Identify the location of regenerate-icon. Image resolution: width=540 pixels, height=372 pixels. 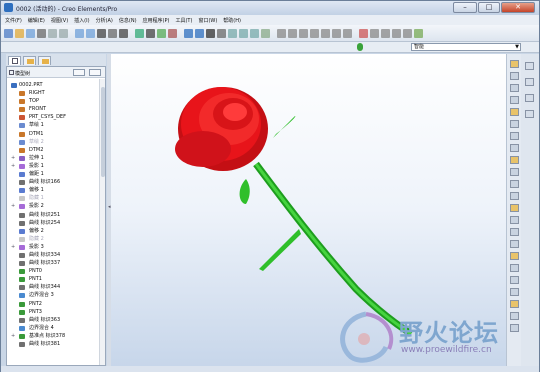
(139, 33).